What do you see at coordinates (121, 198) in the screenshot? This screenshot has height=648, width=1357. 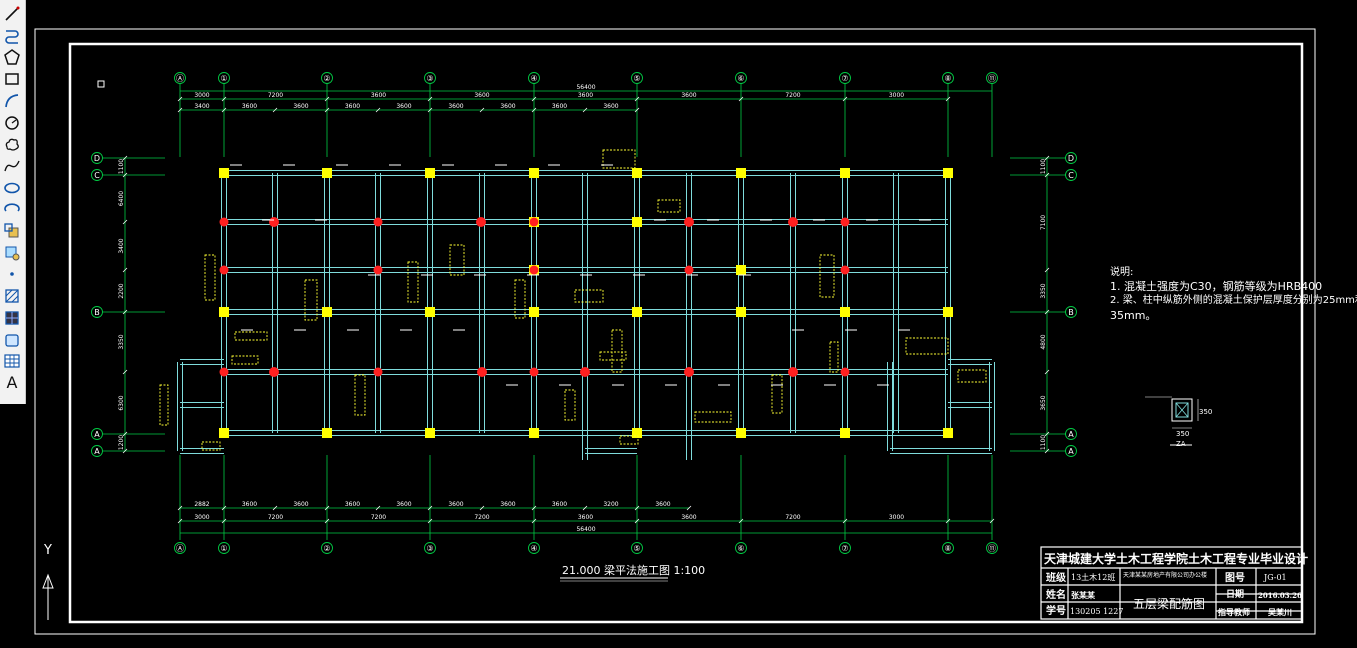 I see `dim-text-vertical: 6400` at bounding box center [121, 198].